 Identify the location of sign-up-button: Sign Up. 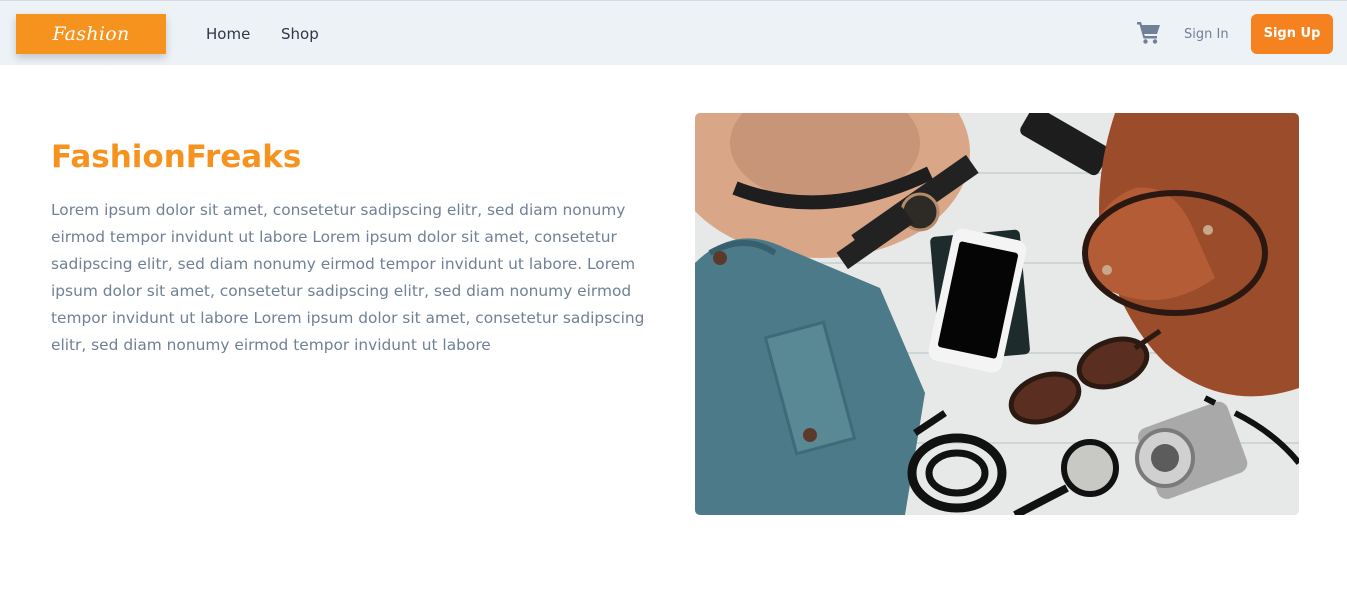
(1292, 34).